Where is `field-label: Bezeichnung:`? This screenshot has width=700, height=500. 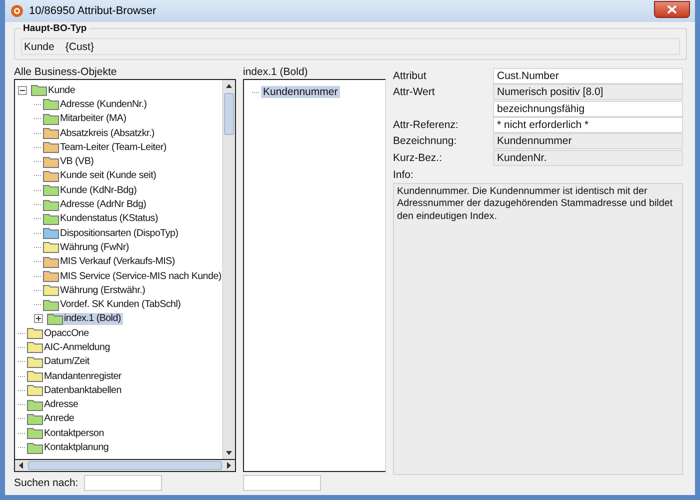 field-label: Bezeichnung: is located at coordinates (425, 141).